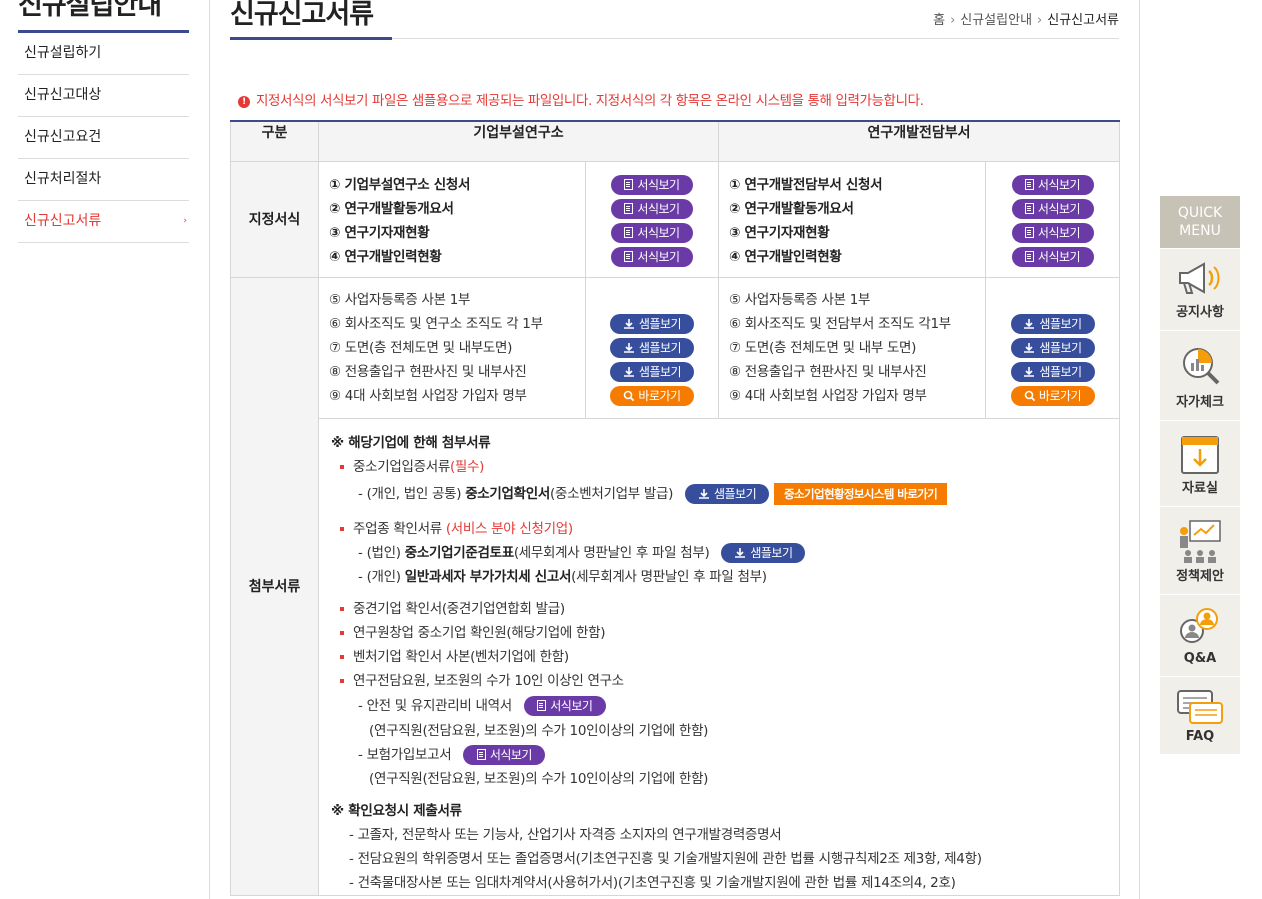  What do you see at coordinates (421, 347) in the screenshot?
I see `list-item: ⑦ 도면(층 전체도면 및 내부도면)` at bounding box center [421, 347].